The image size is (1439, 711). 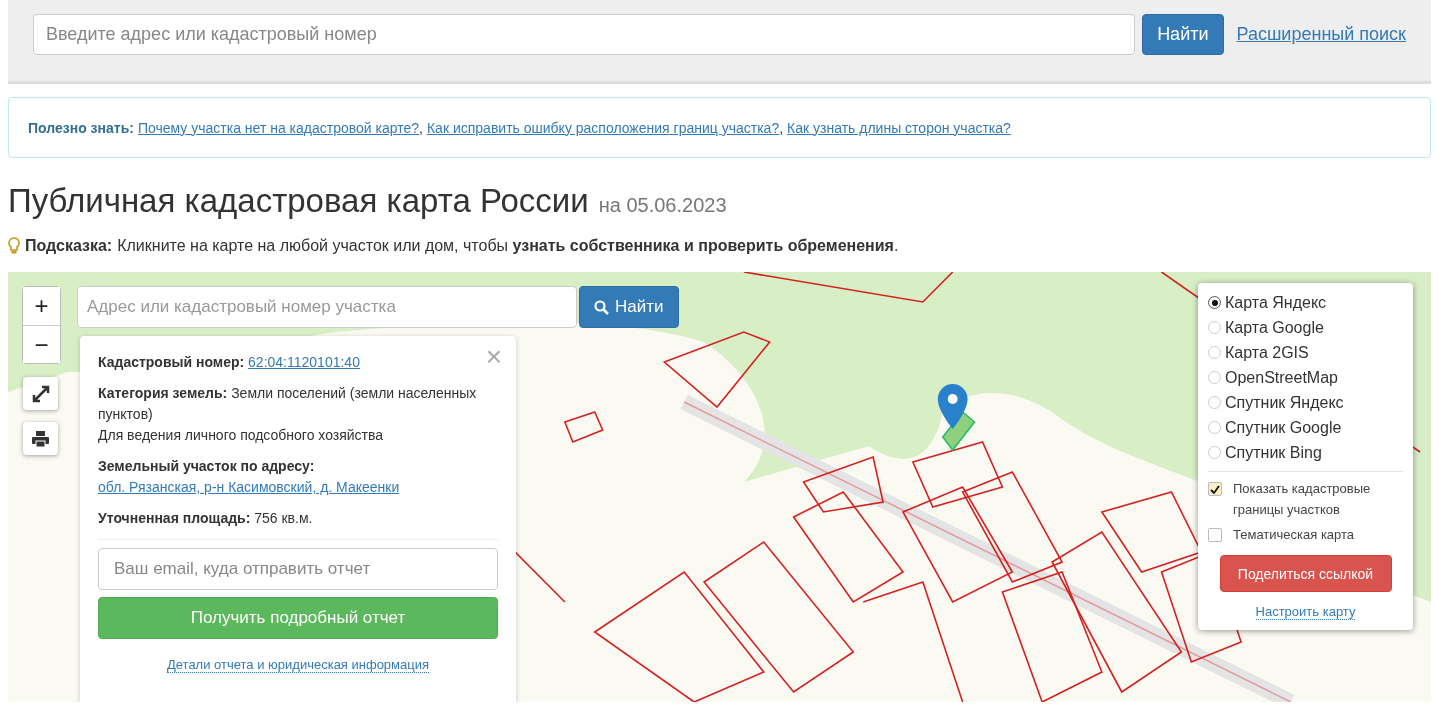 What do you see at coordinates (69, 246) in the screenshot?
I see `hint-label: Подсказка:` at bounding box center [69, 246].